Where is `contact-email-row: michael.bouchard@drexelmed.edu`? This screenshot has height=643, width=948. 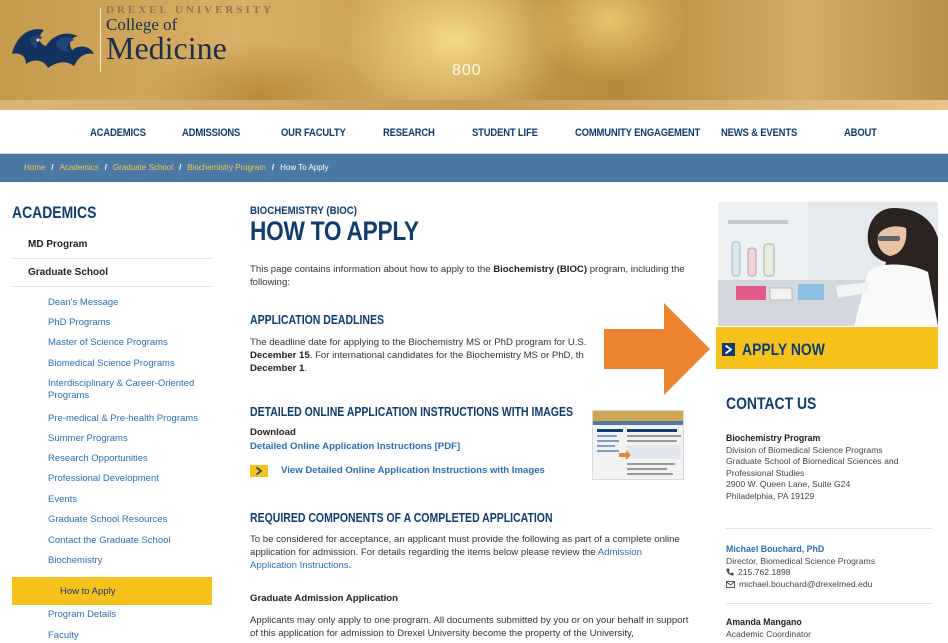 contact-email-row: michael.bouchard@drexelmed.edu is located at coordinates (831, 585).